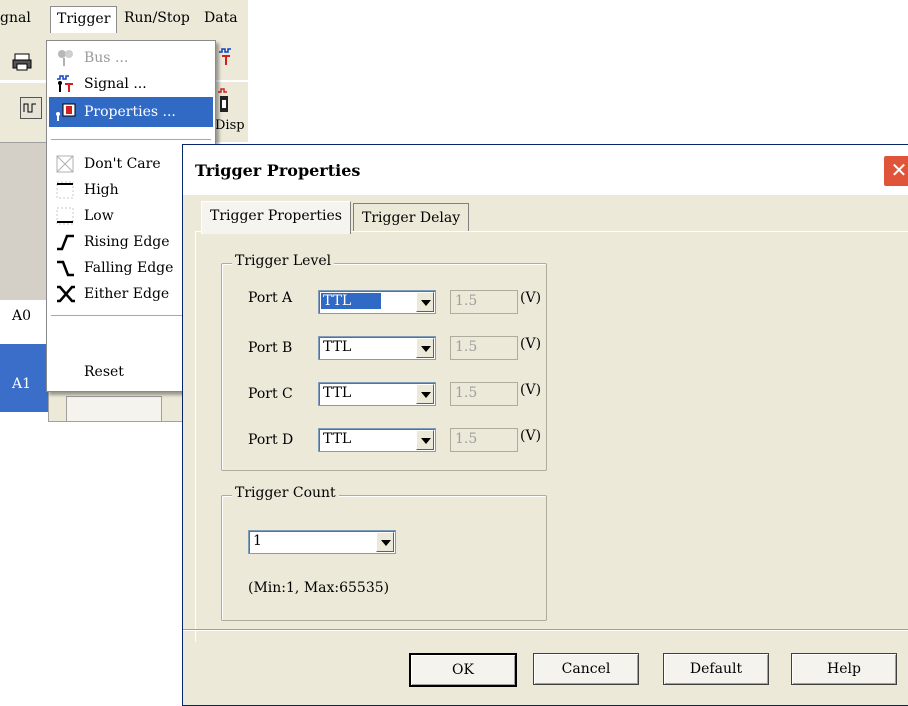  I want to click on port-c-label: Port C, so click(270, 394).